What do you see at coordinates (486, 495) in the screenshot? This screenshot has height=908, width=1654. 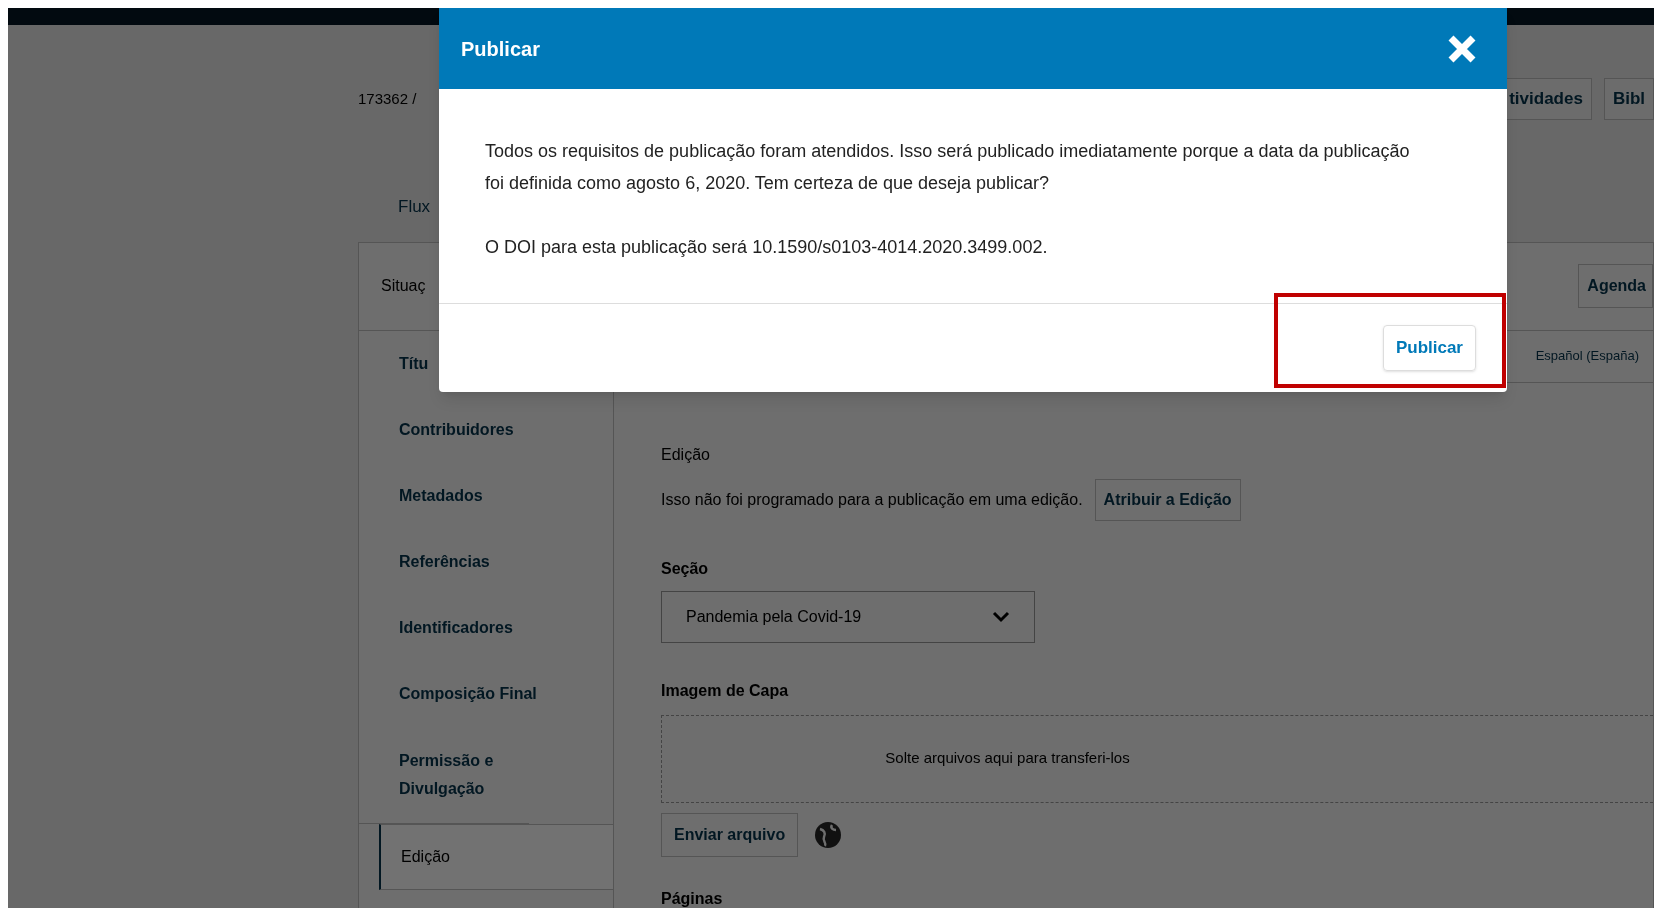 I see `sidebar-item: Metadados` at bounding box center [486, 495].